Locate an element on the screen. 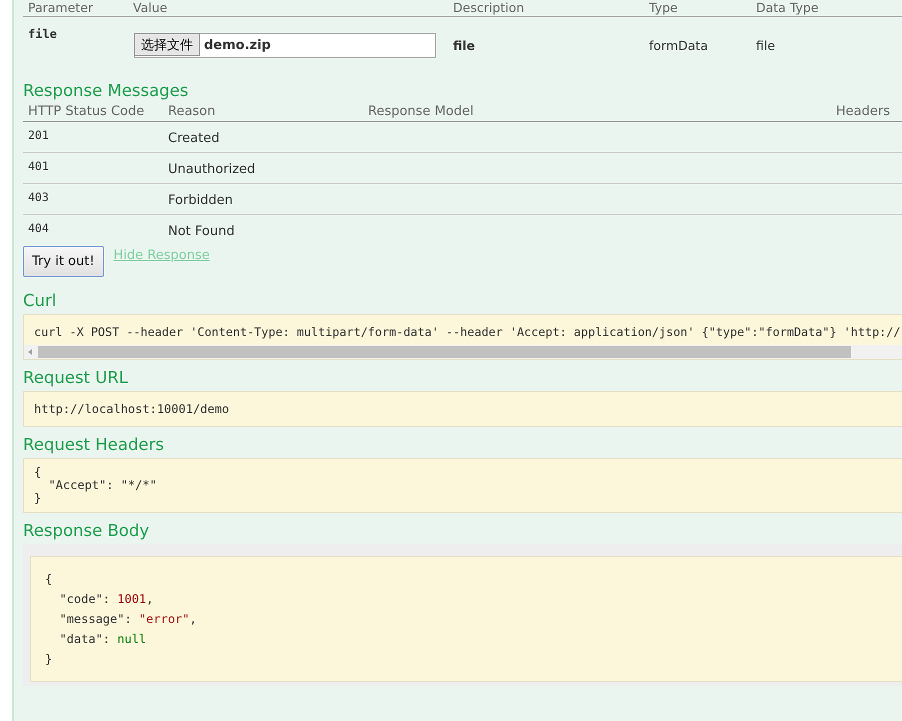  column-header: Reason is located at coordinates (192, 111).